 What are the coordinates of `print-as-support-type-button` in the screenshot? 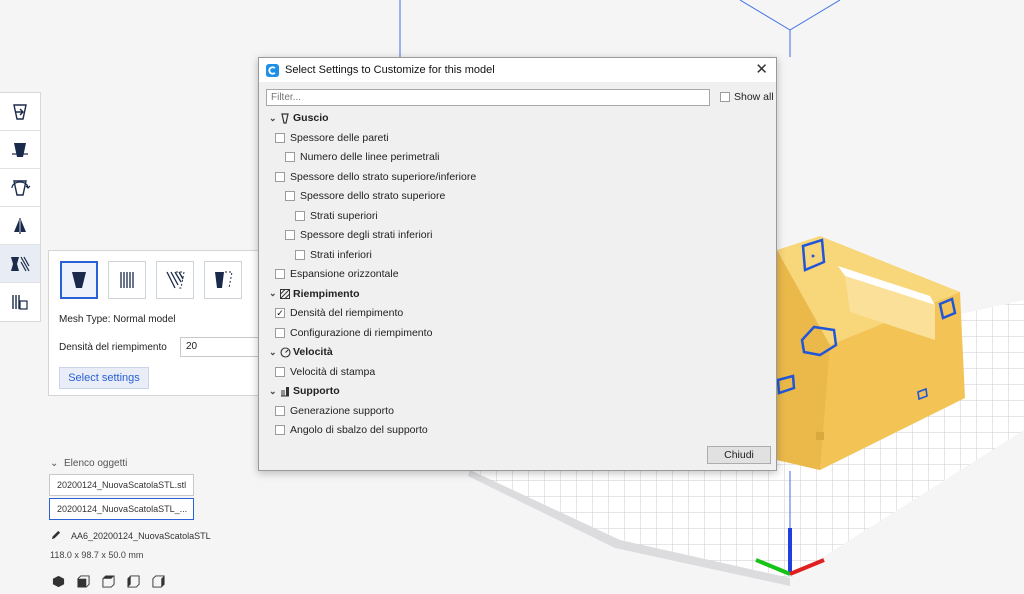 It's located at (127, 280).